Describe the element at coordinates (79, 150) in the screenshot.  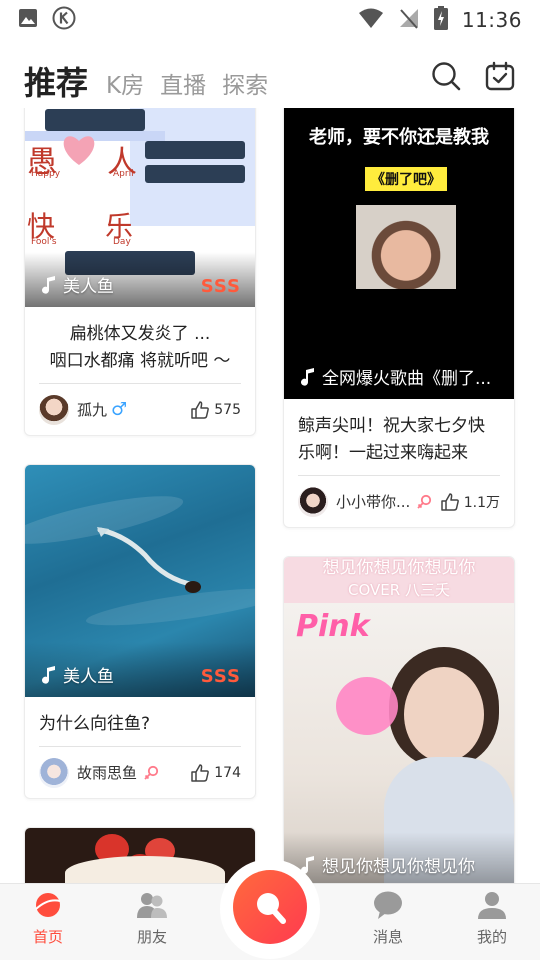
I see `heart-sticker` at that location.